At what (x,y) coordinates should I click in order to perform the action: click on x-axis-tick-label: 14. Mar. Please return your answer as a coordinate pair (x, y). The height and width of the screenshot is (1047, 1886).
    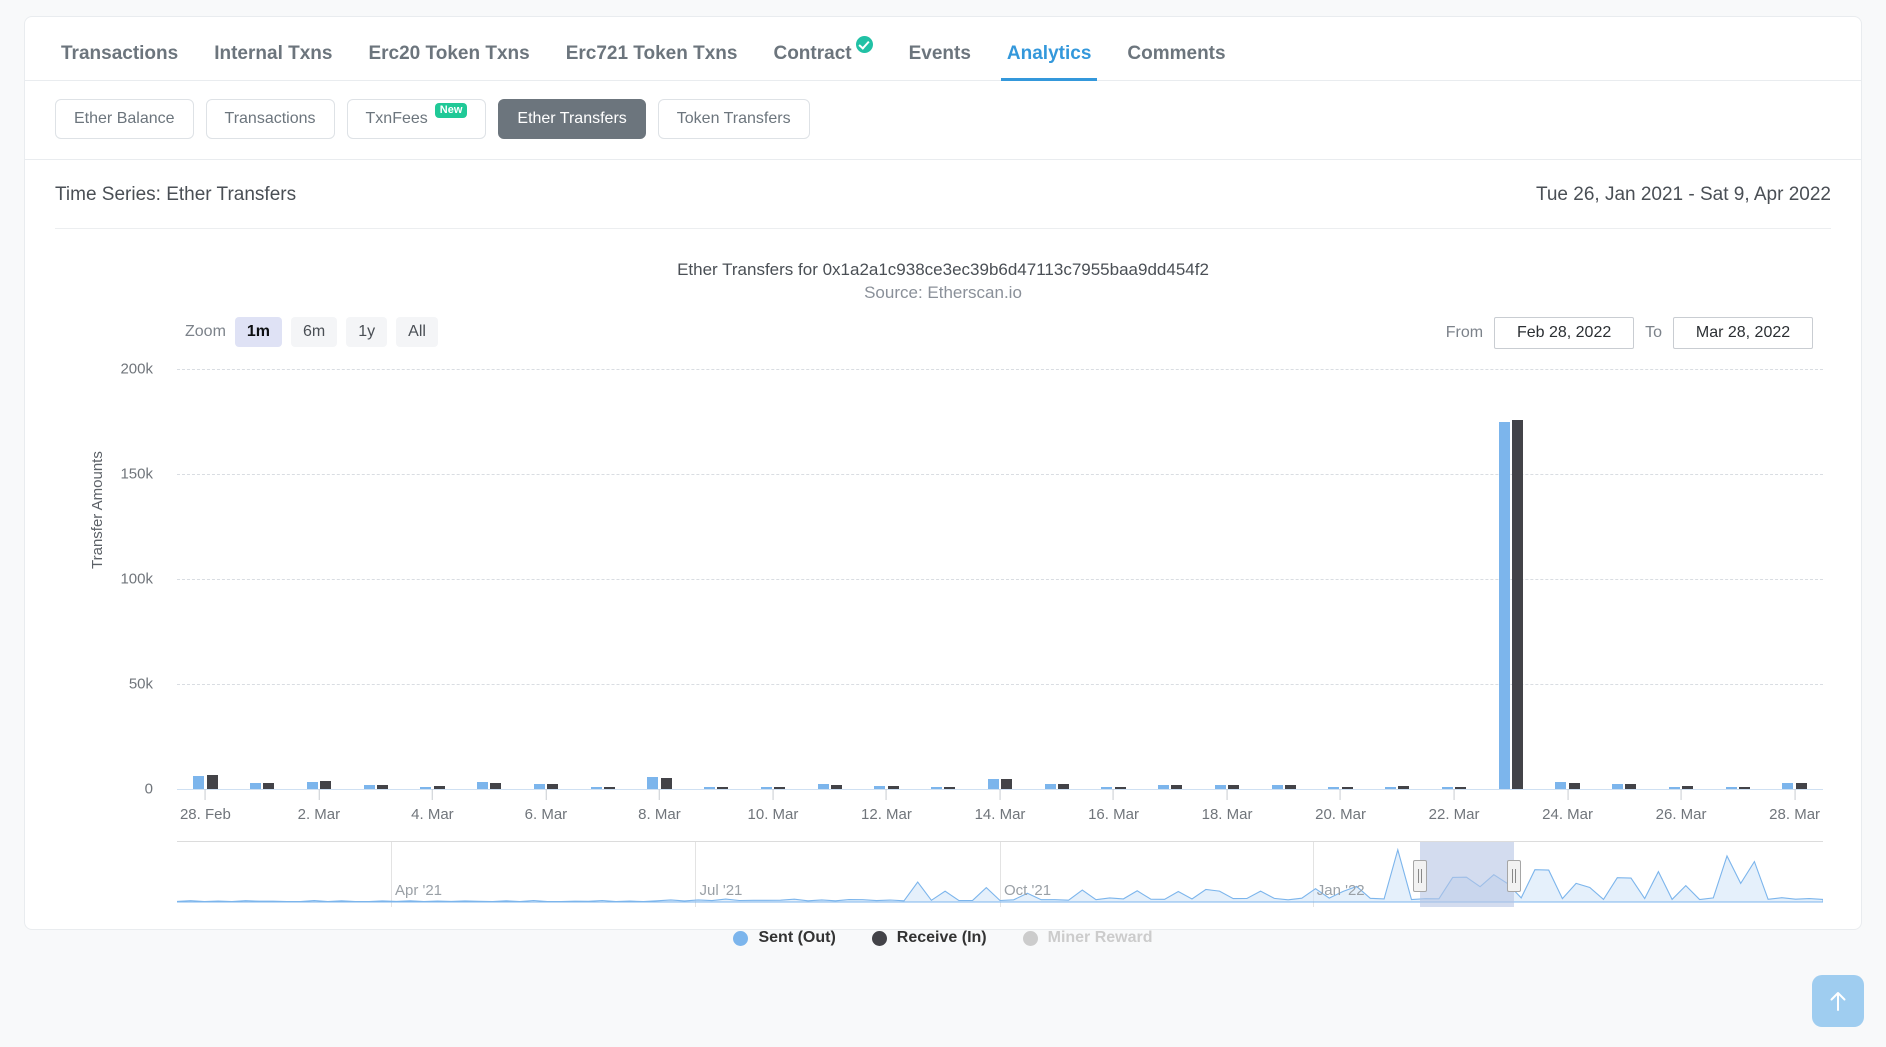
    Looking at the image, I should click on (1000, 806).